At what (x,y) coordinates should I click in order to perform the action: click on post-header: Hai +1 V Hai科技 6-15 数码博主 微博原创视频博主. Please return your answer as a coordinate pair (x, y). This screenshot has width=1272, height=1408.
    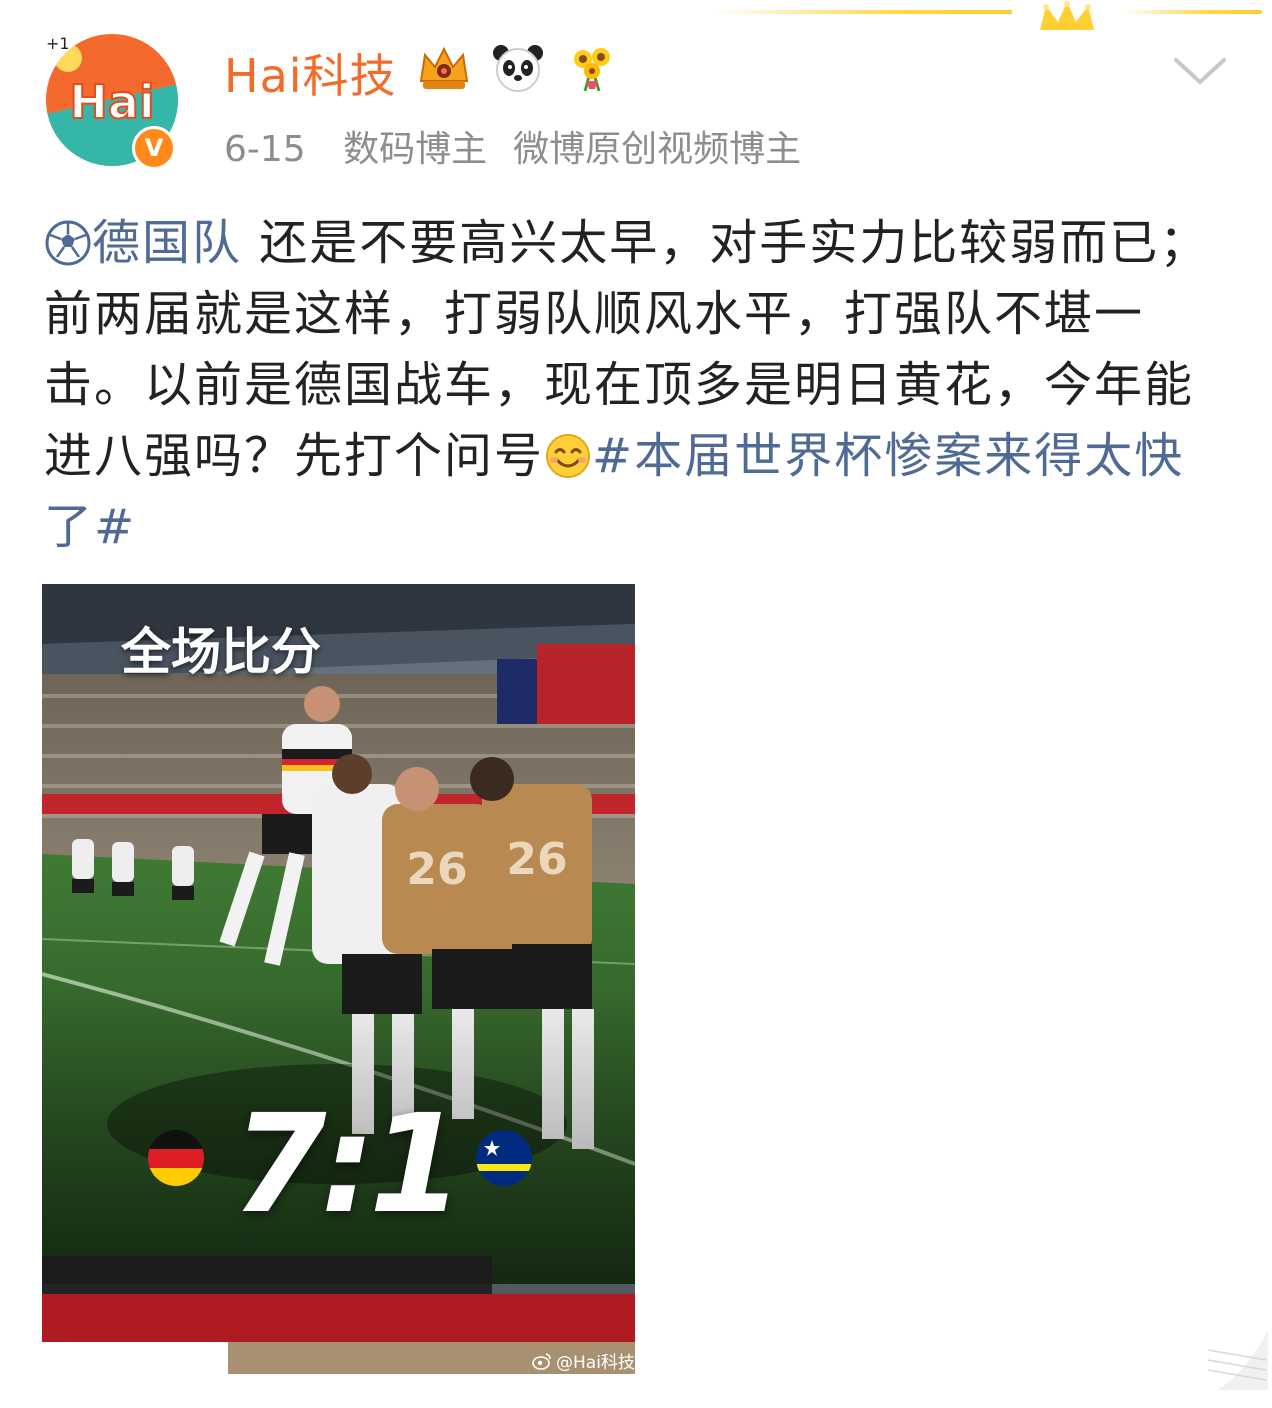
    Looking at the image, I should click on (639, 104).